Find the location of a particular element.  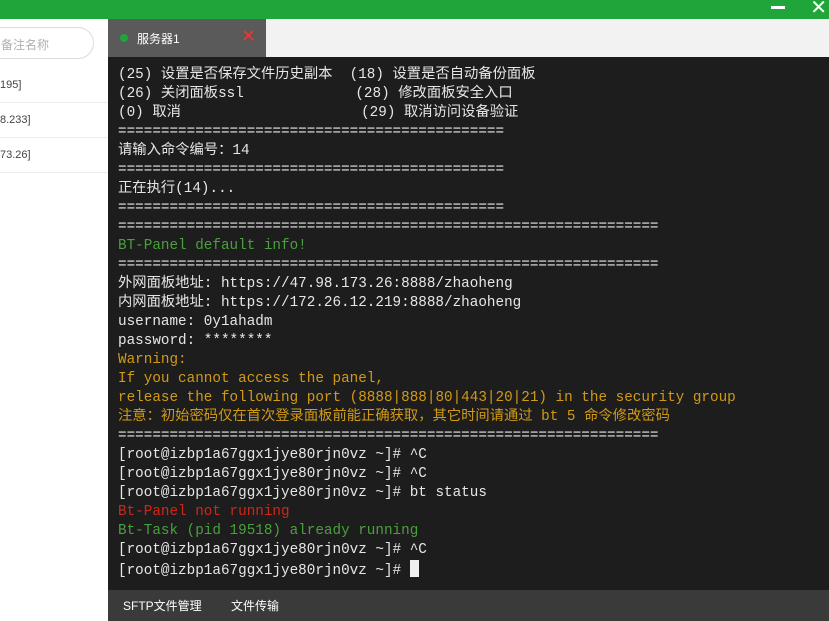

terminal-line-text: If you cannot access the panel, is located at coordinates (251, 379).